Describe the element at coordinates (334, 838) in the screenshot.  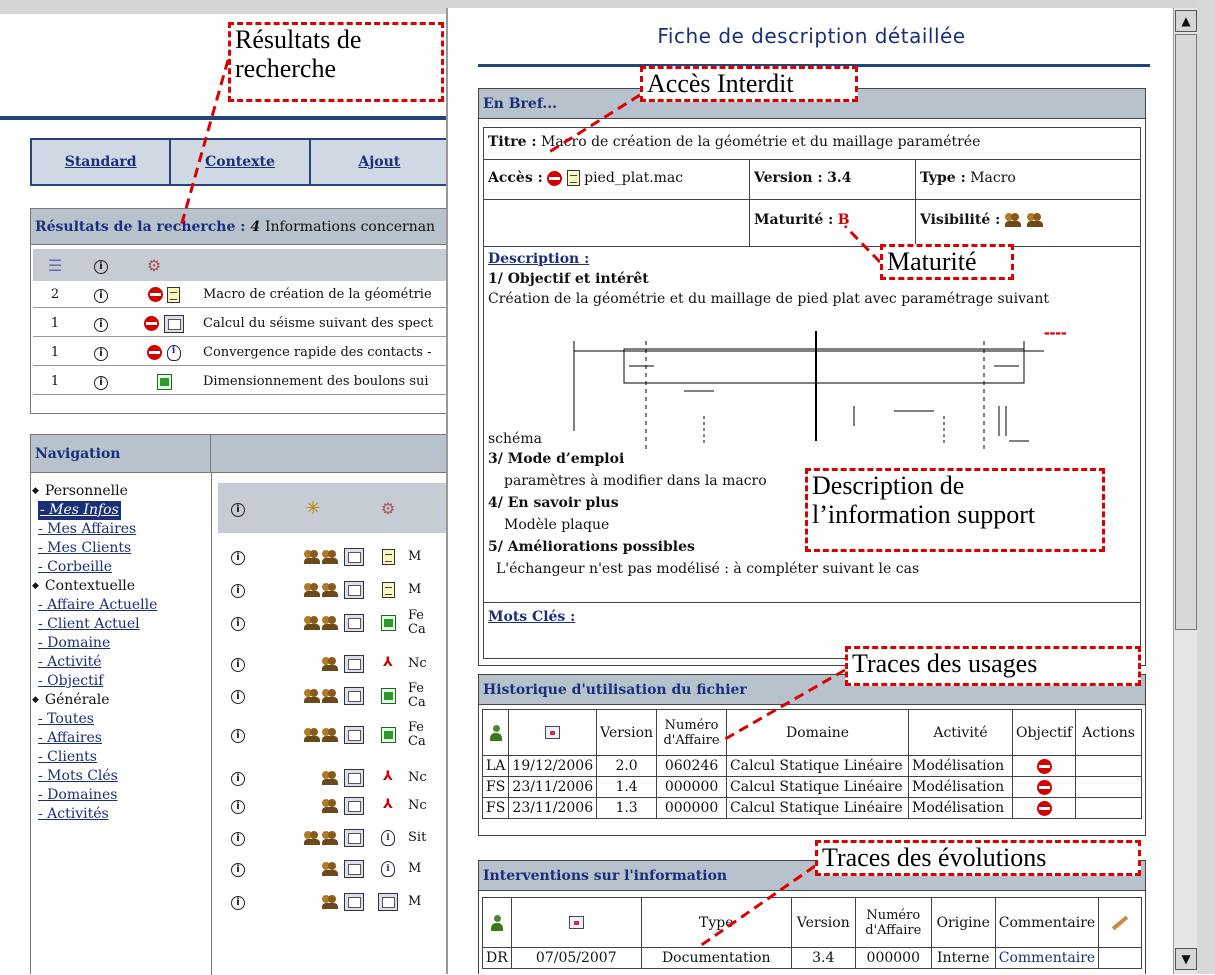
I see `list-row: i i Sit` at that location.